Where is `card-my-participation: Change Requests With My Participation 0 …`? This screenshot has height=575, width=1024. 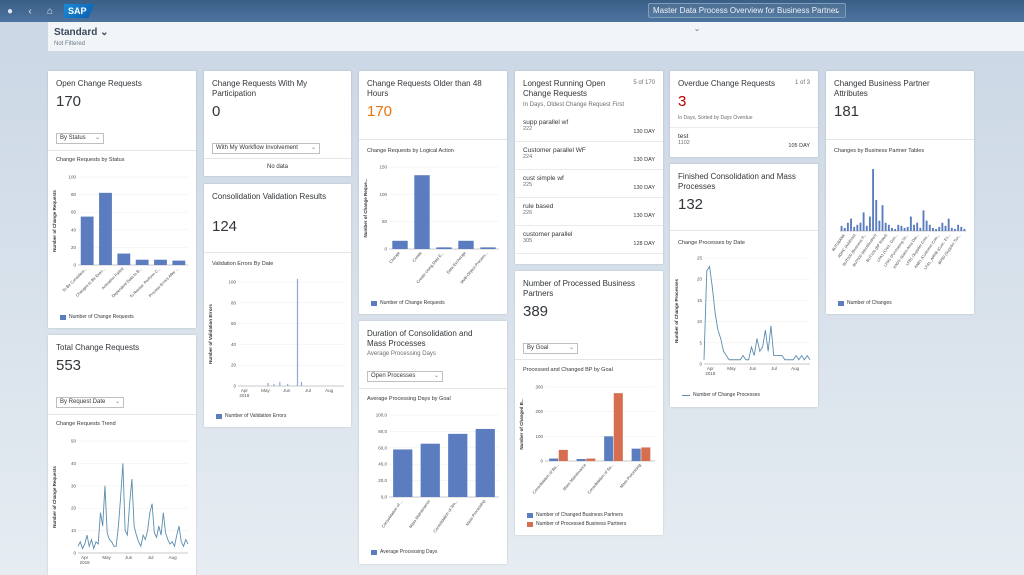 card-my-participation: Change Requests With My Participation 0 … is located at coordinates (277, 123).